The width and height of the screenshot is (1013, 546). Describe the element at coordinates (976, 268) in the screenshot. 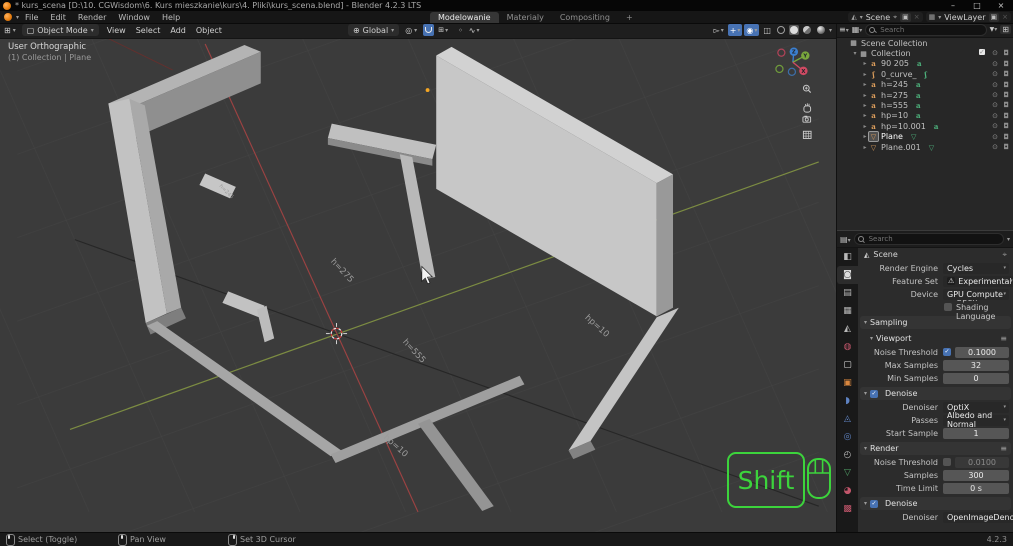

I see `render-engine-field: Cycles ▾` at that location.